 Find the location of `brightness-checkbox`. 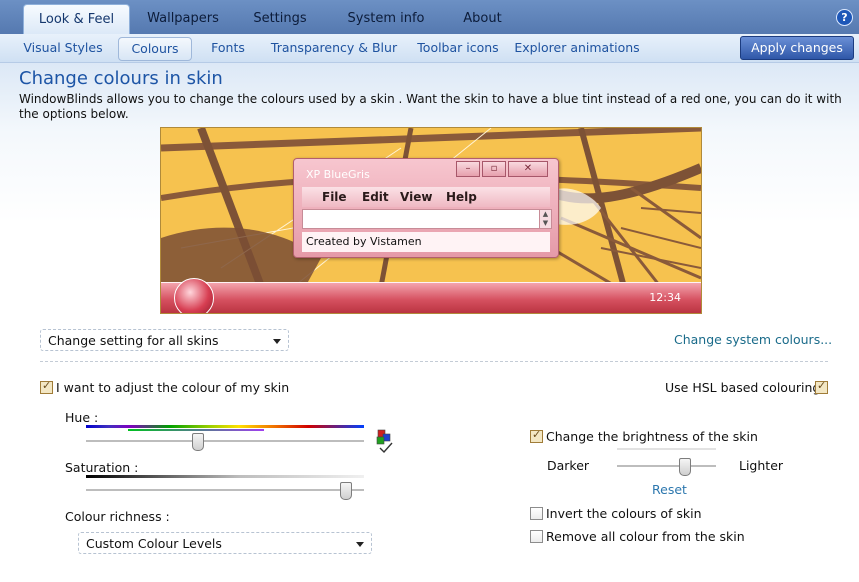

brightness-checkbox is located at coordinates (536, 435).